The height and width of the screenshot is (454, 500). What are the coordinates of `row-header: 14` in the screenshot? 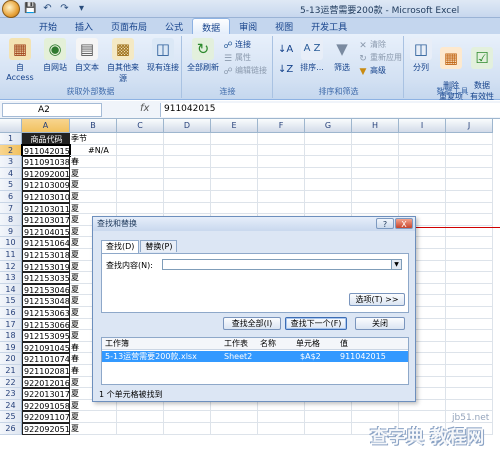 It's located at (11, 289).